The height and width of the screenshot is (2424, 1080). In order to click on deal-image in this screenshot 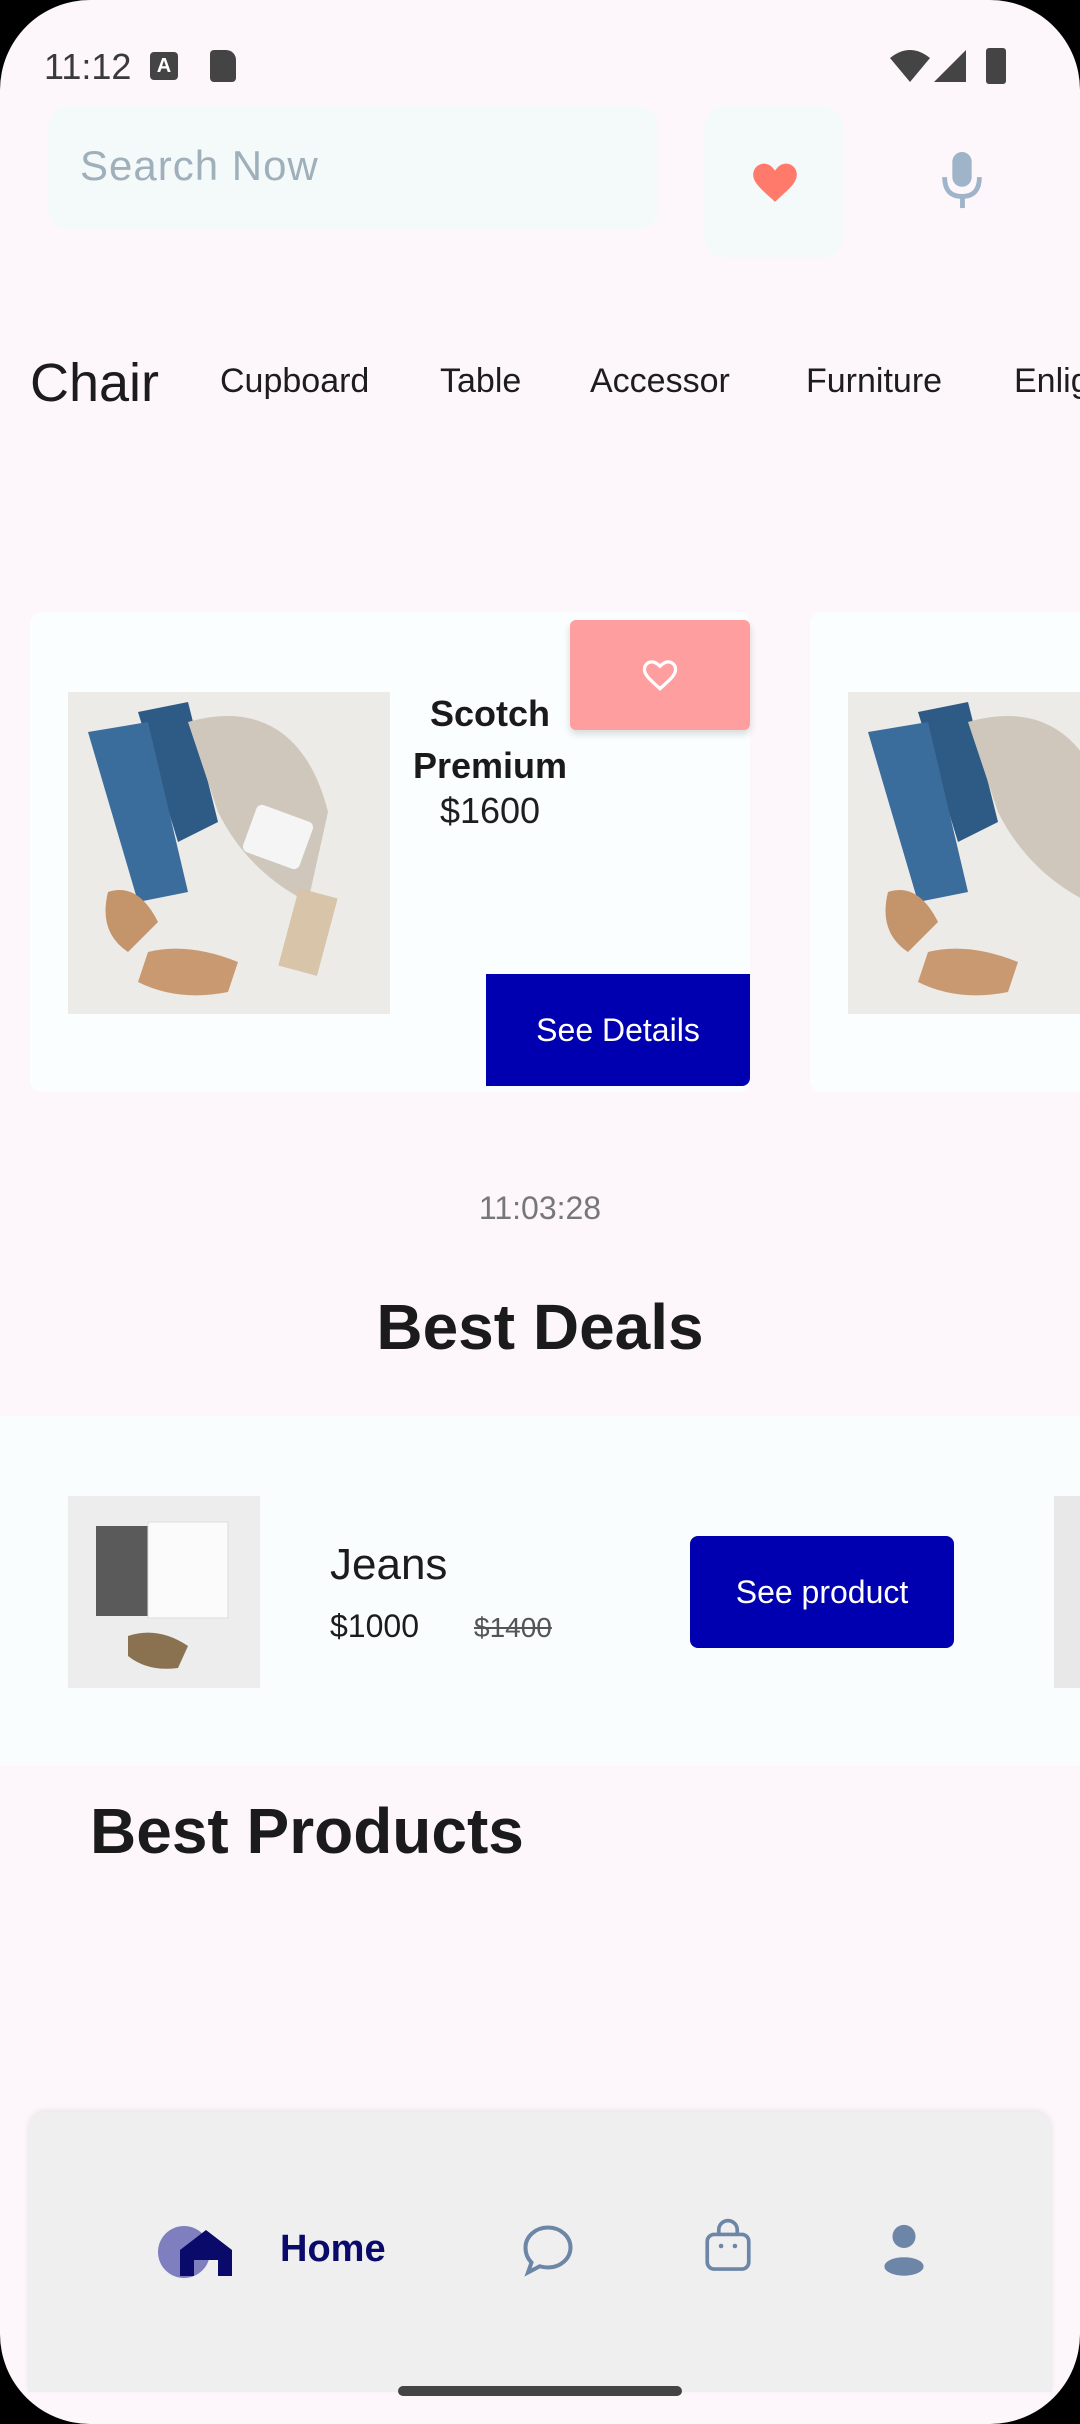, I will do `click(164, 1592)`.